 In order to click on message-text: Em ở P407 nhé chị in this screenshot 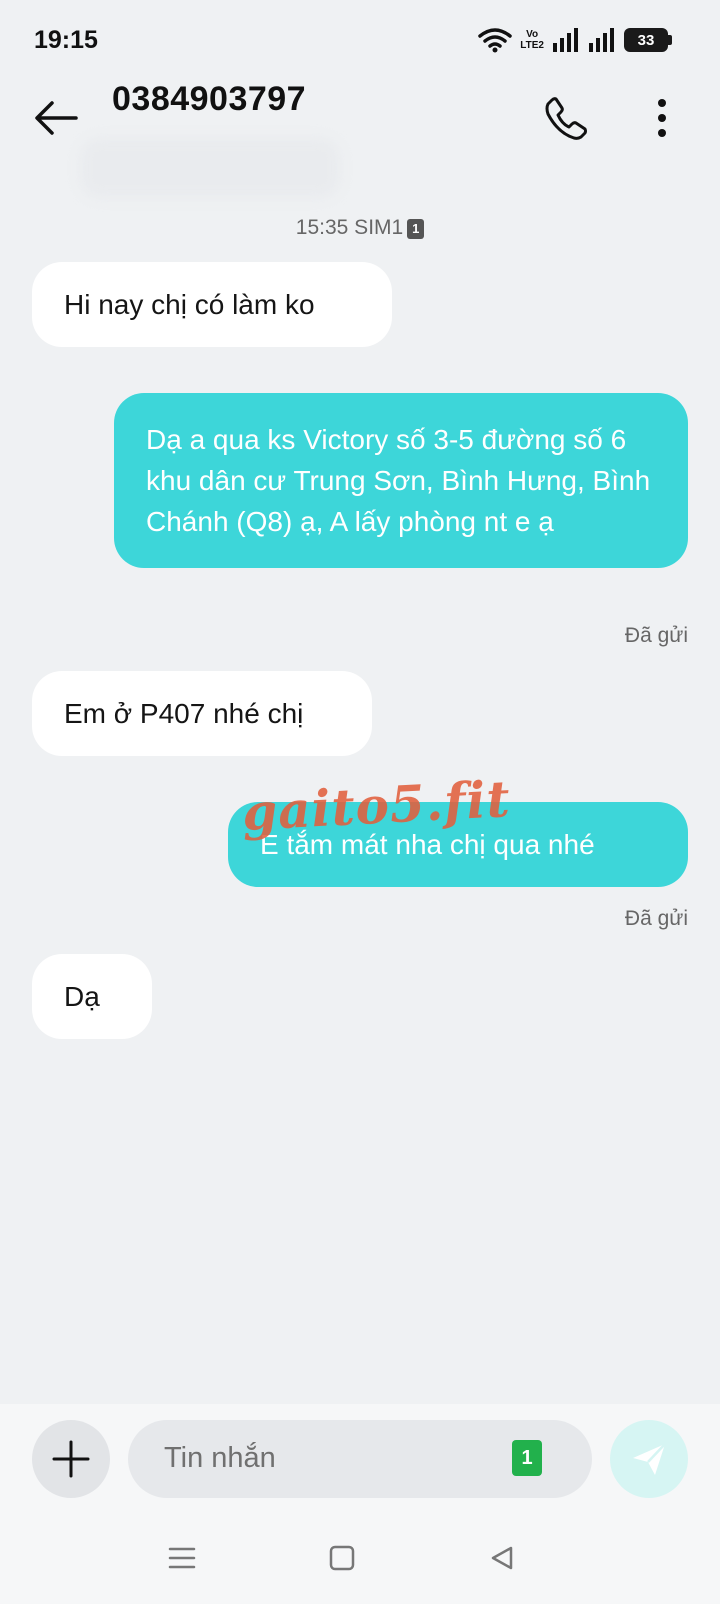, I will do `click(184, 713)`.